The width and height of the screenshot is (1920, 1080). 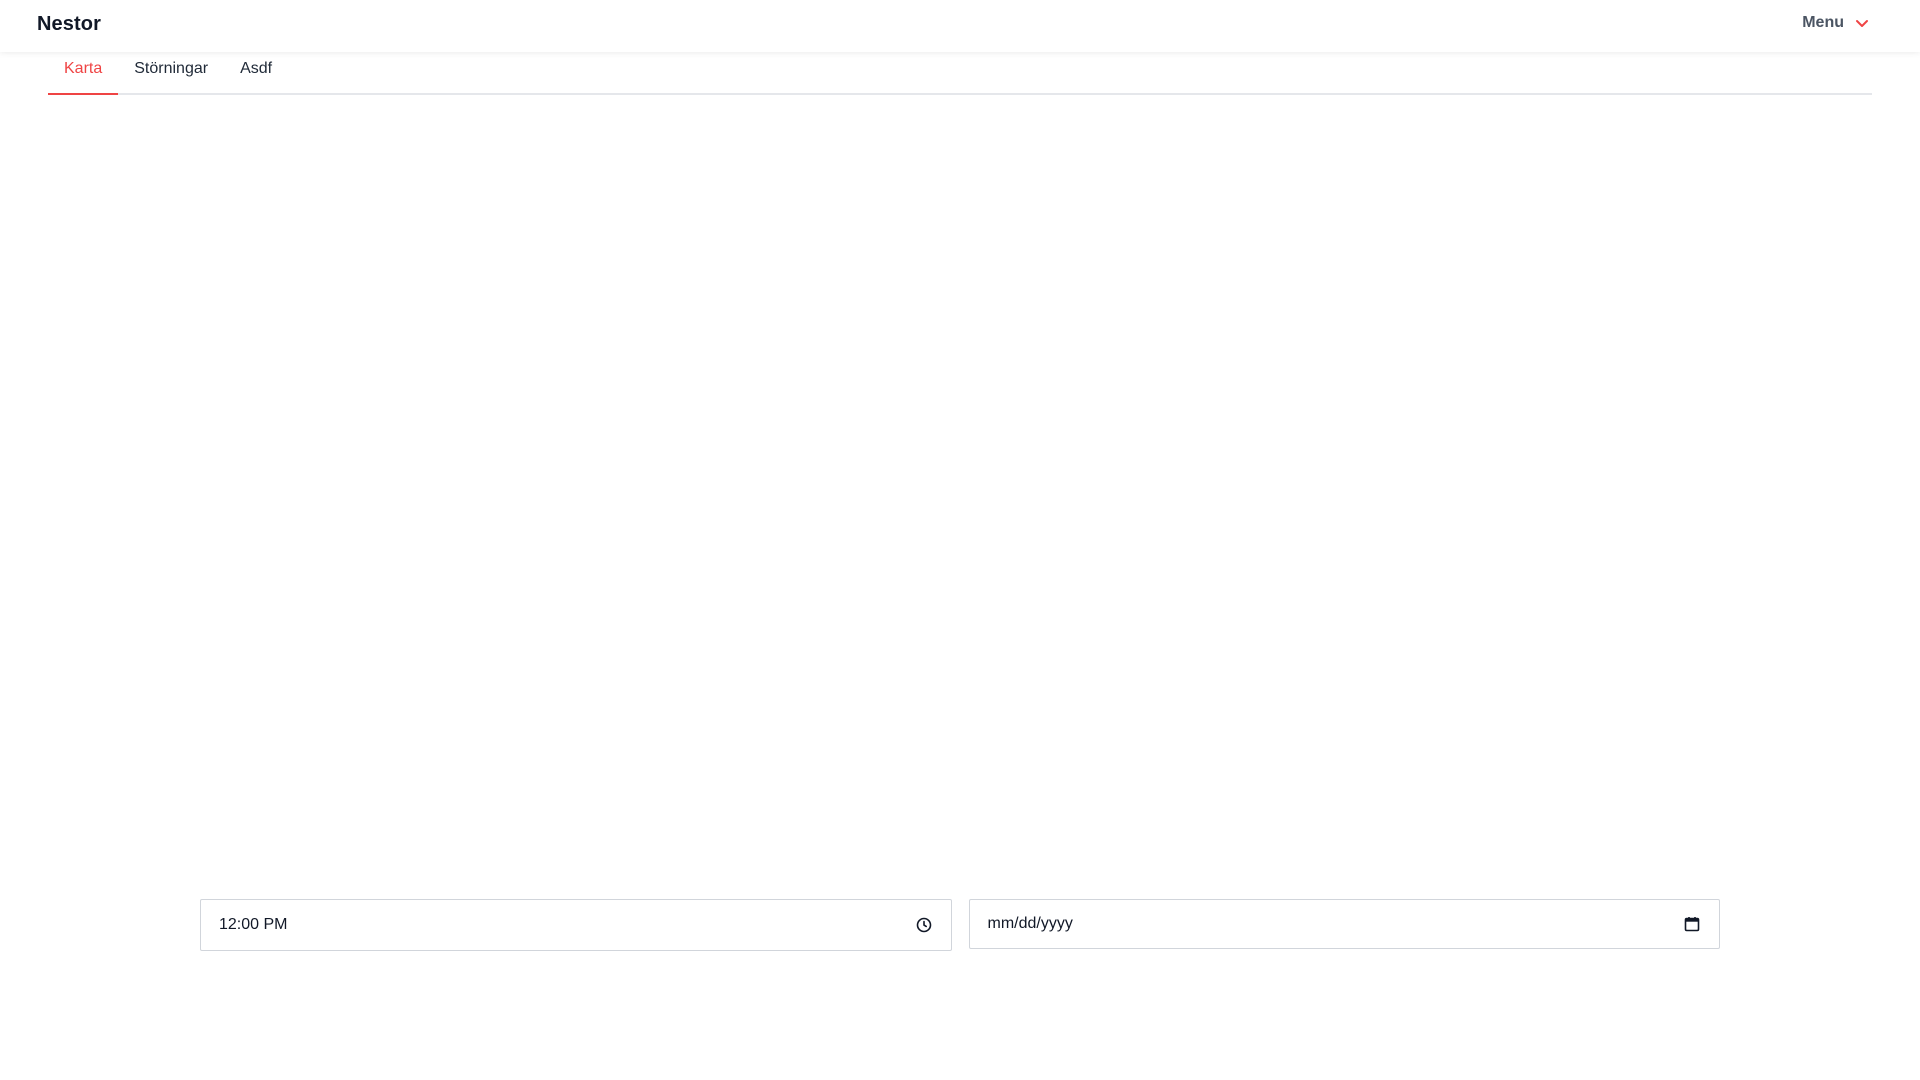 I want to click on calendar-icon, so click(x=1692, y=924).